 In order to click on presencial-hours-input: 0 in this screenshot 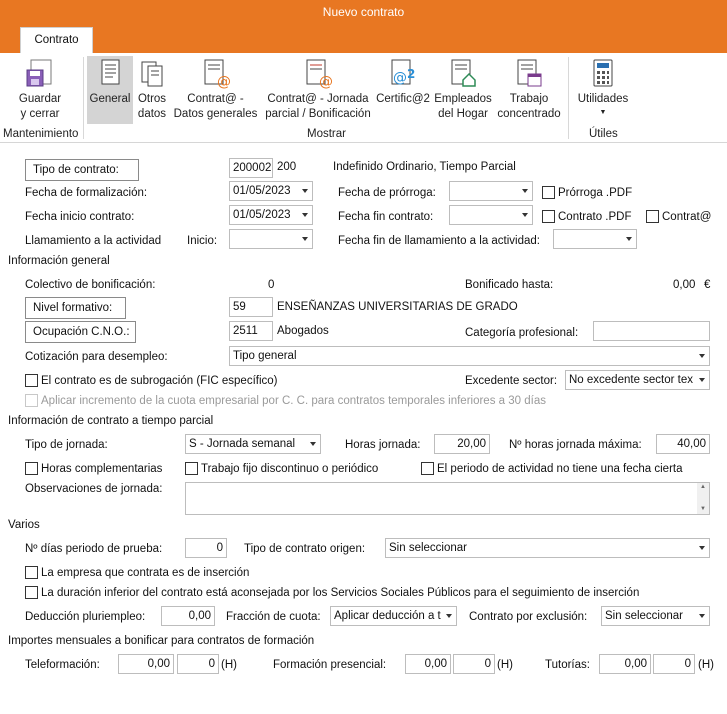, I will do `click(474, 664)`.